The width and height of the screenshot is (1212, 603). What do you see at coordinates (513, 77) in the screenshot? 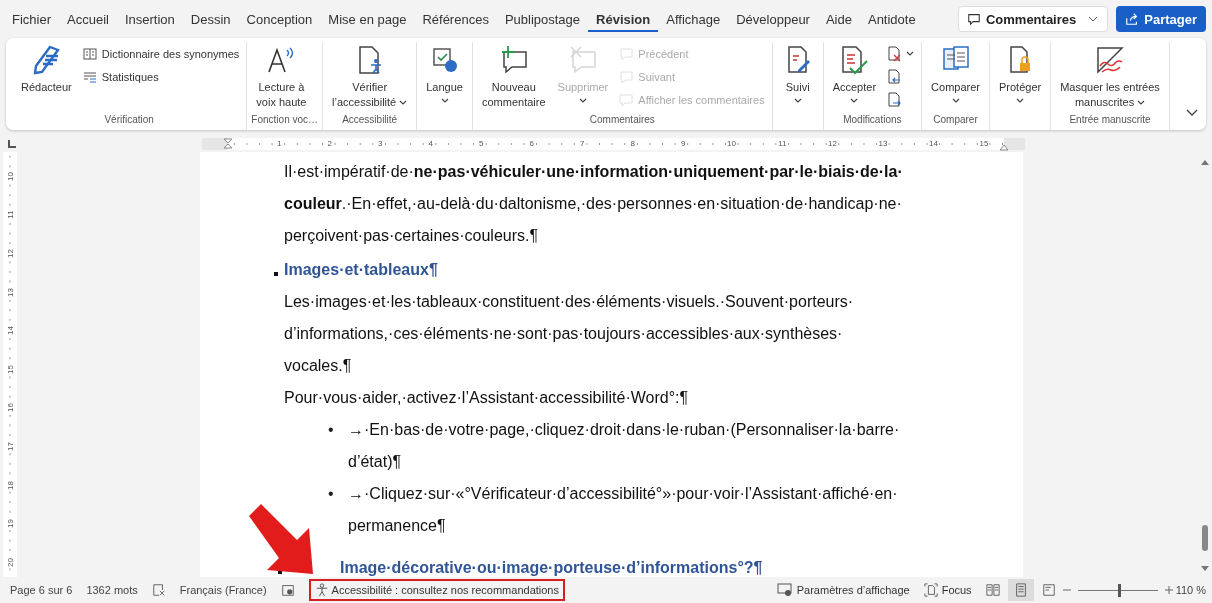
I see `ribbon-button: Nouveau commentaire` at bounding box center [513, 77].